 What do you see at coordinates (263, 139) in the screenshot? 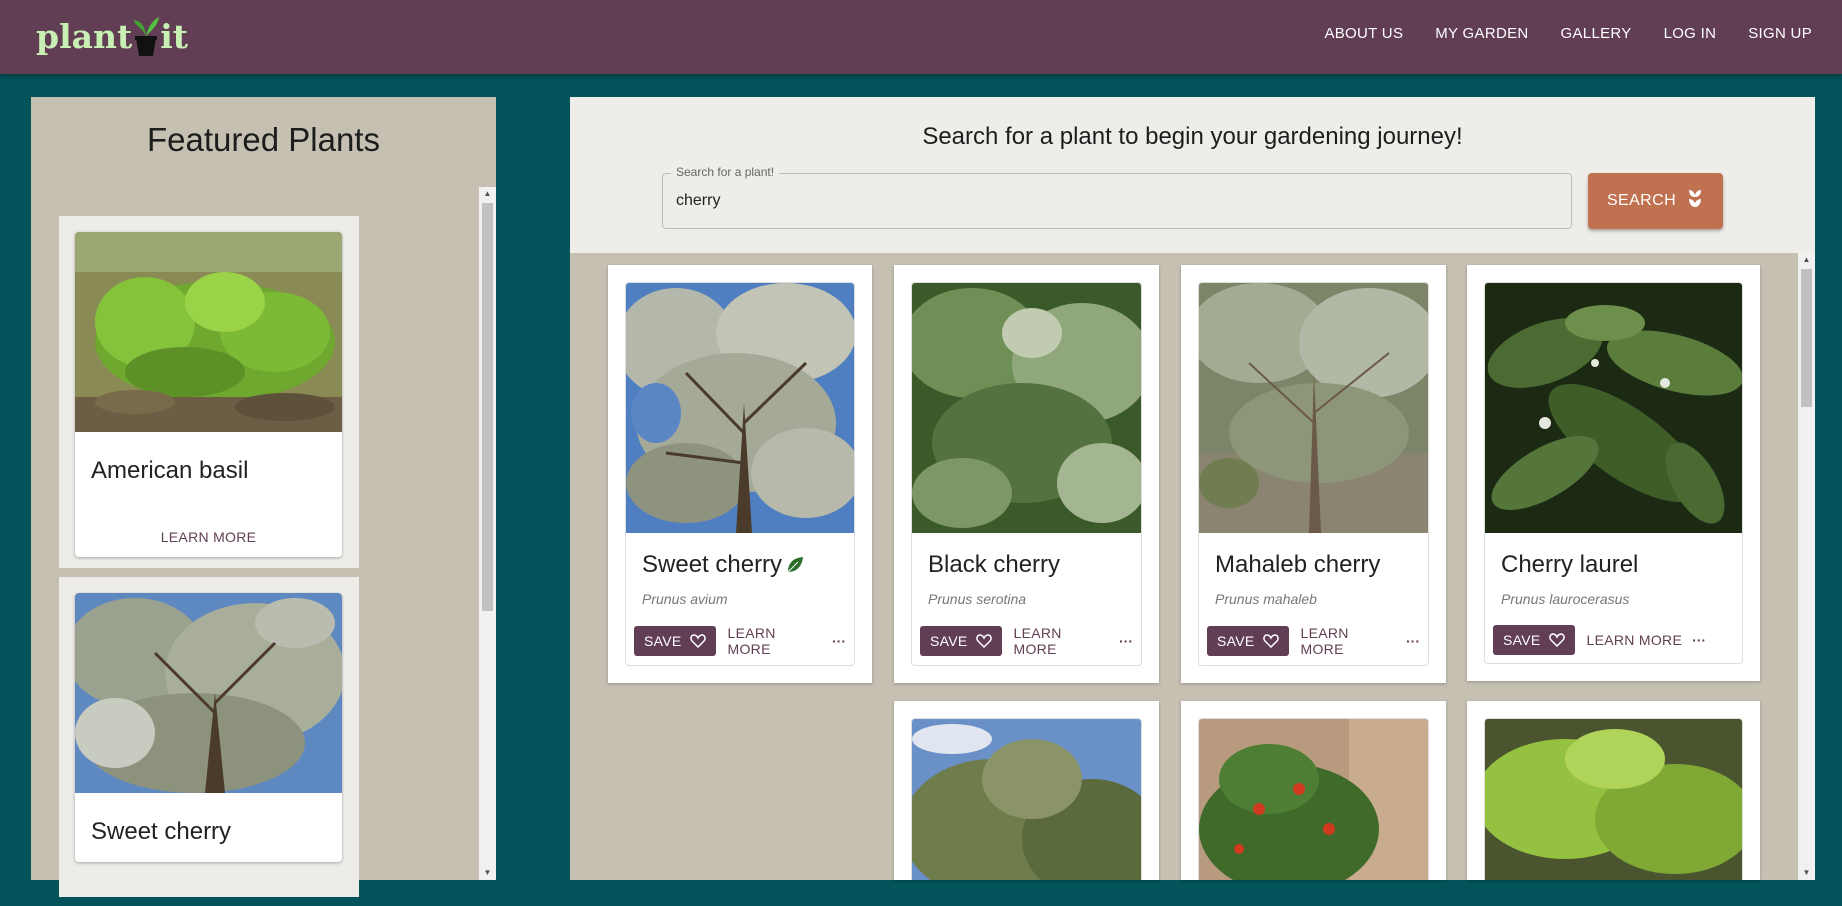
I see `featured-title: Featured Plants` at bounding box center [263, 139].